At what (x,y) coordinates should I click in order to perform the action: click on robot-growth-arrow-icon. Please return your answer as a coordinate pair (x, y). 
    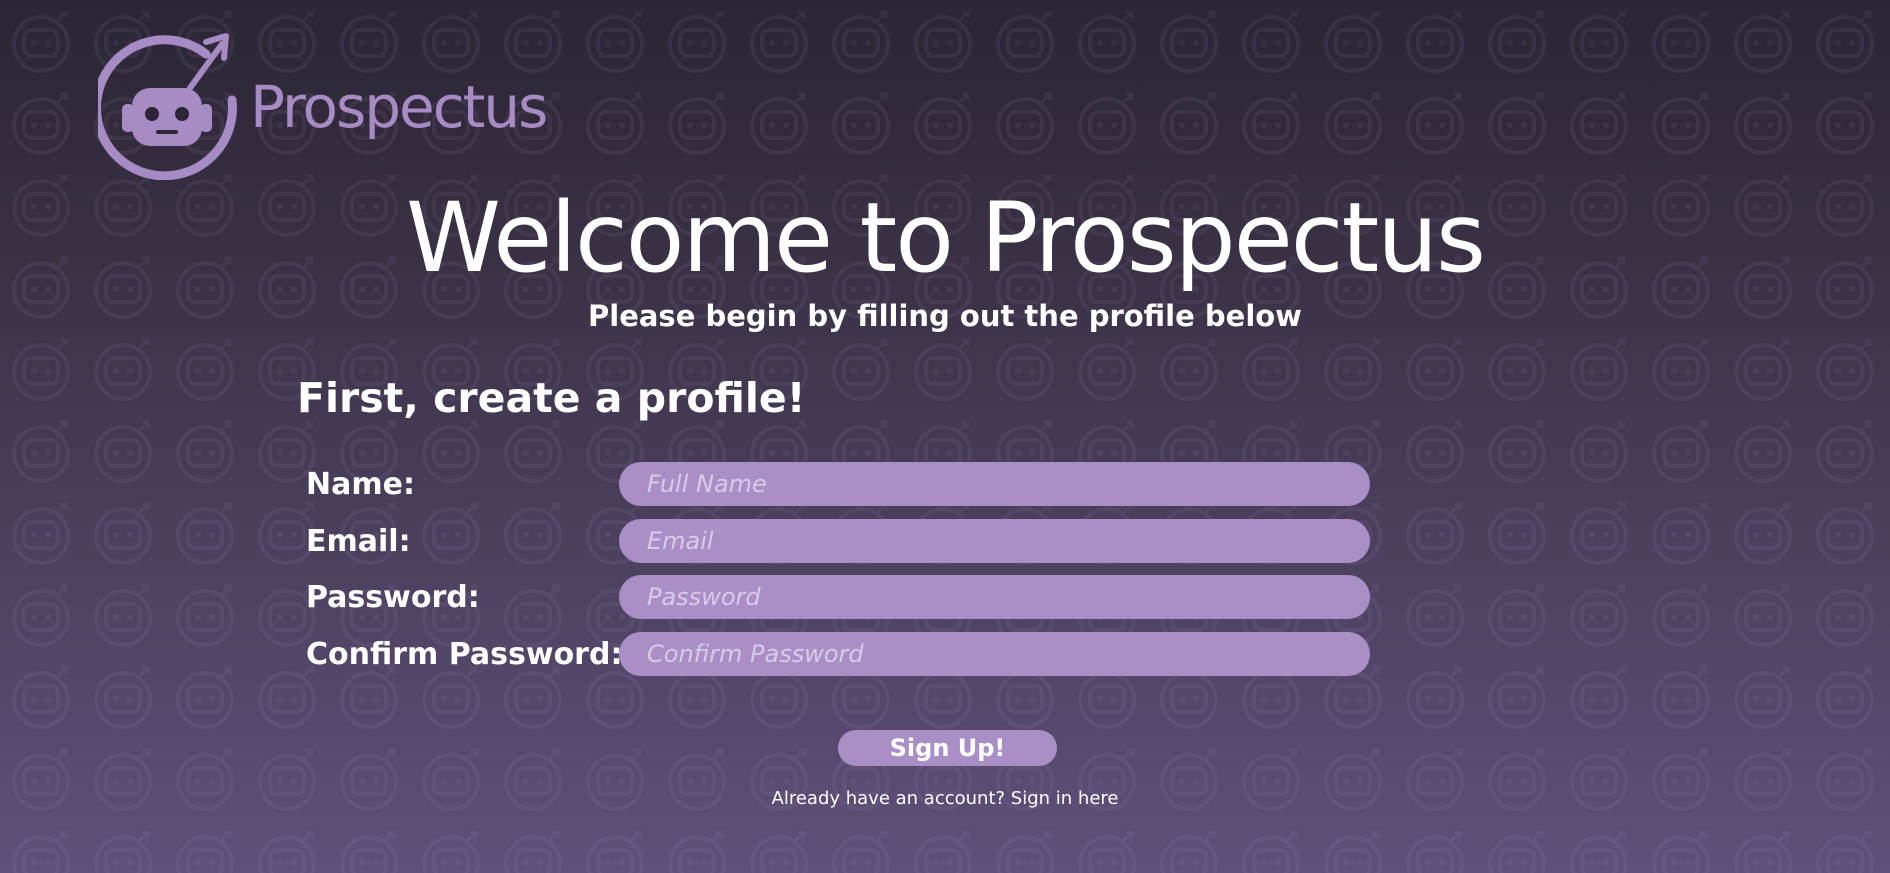
    Looking at the image, I should click on (167, 106).